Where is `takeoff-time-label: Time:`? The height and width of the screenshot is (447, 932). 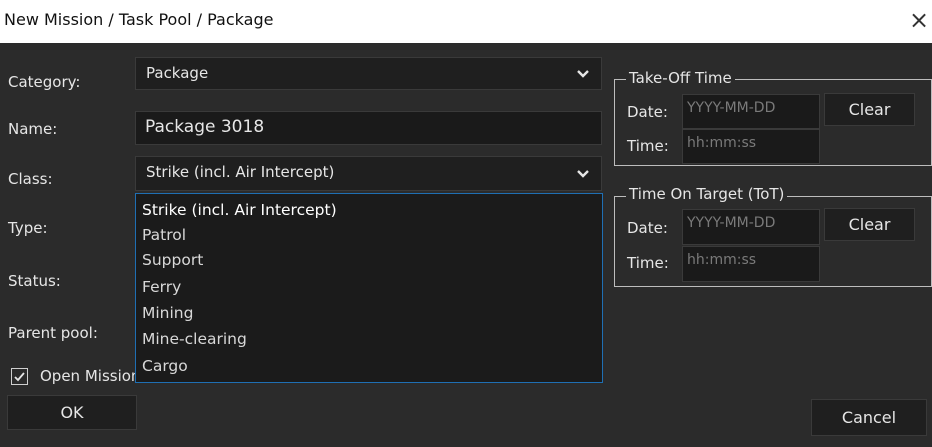
takeoff-time-label: Time: is located at coordinates (648, 146).